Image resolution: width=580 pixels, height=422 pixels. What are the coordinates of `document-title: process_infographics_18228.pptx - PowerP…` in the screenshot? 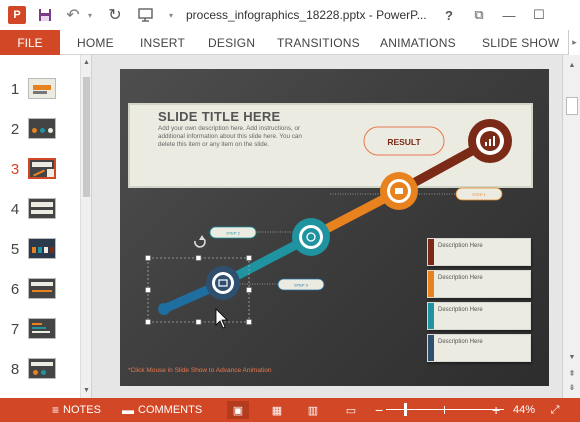 It's located at (306, 15).